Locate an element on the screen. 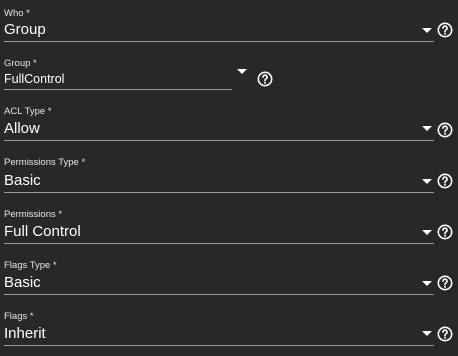 Image resolution: width=458 pixels, height=356 pixels. flags-type-label: Flags Type * is located at coordinates (30, 265).